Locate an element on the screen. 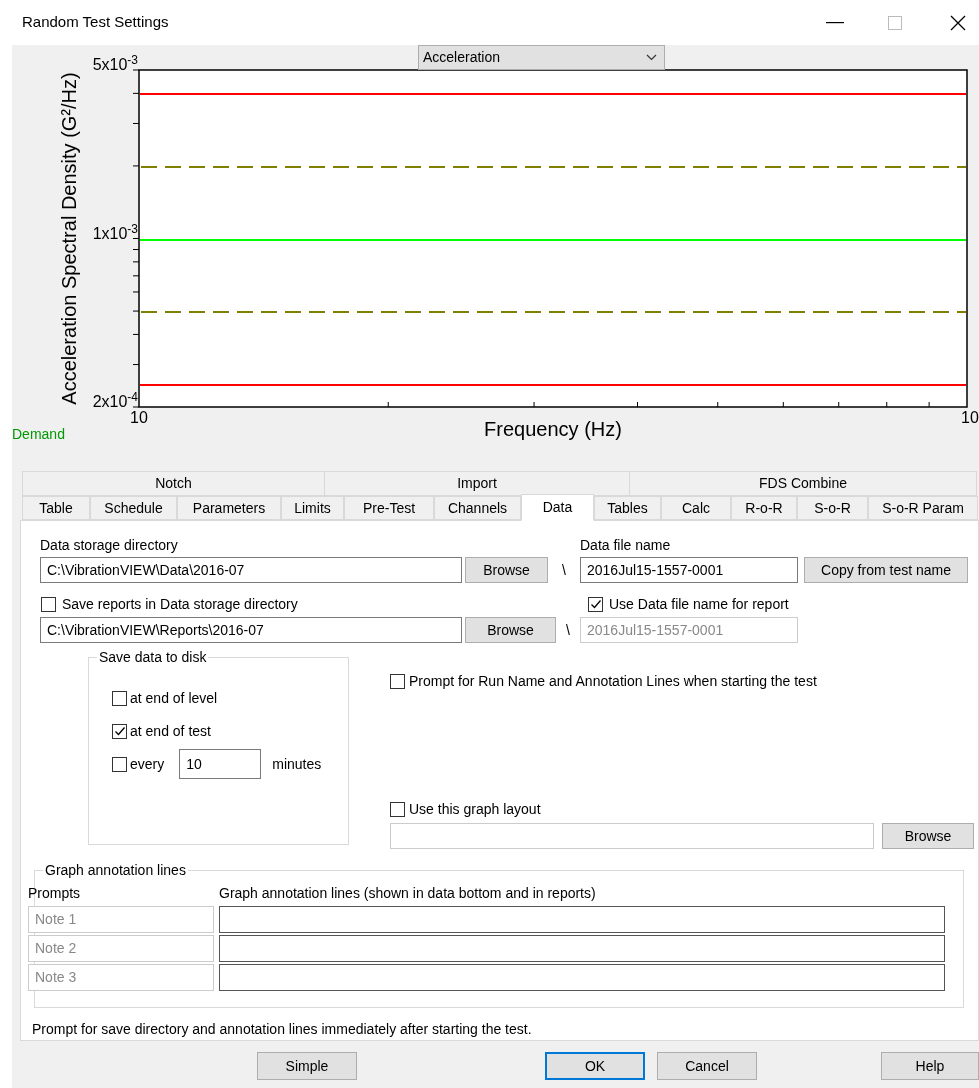  tab: Data is located at coordinates (557, 507).